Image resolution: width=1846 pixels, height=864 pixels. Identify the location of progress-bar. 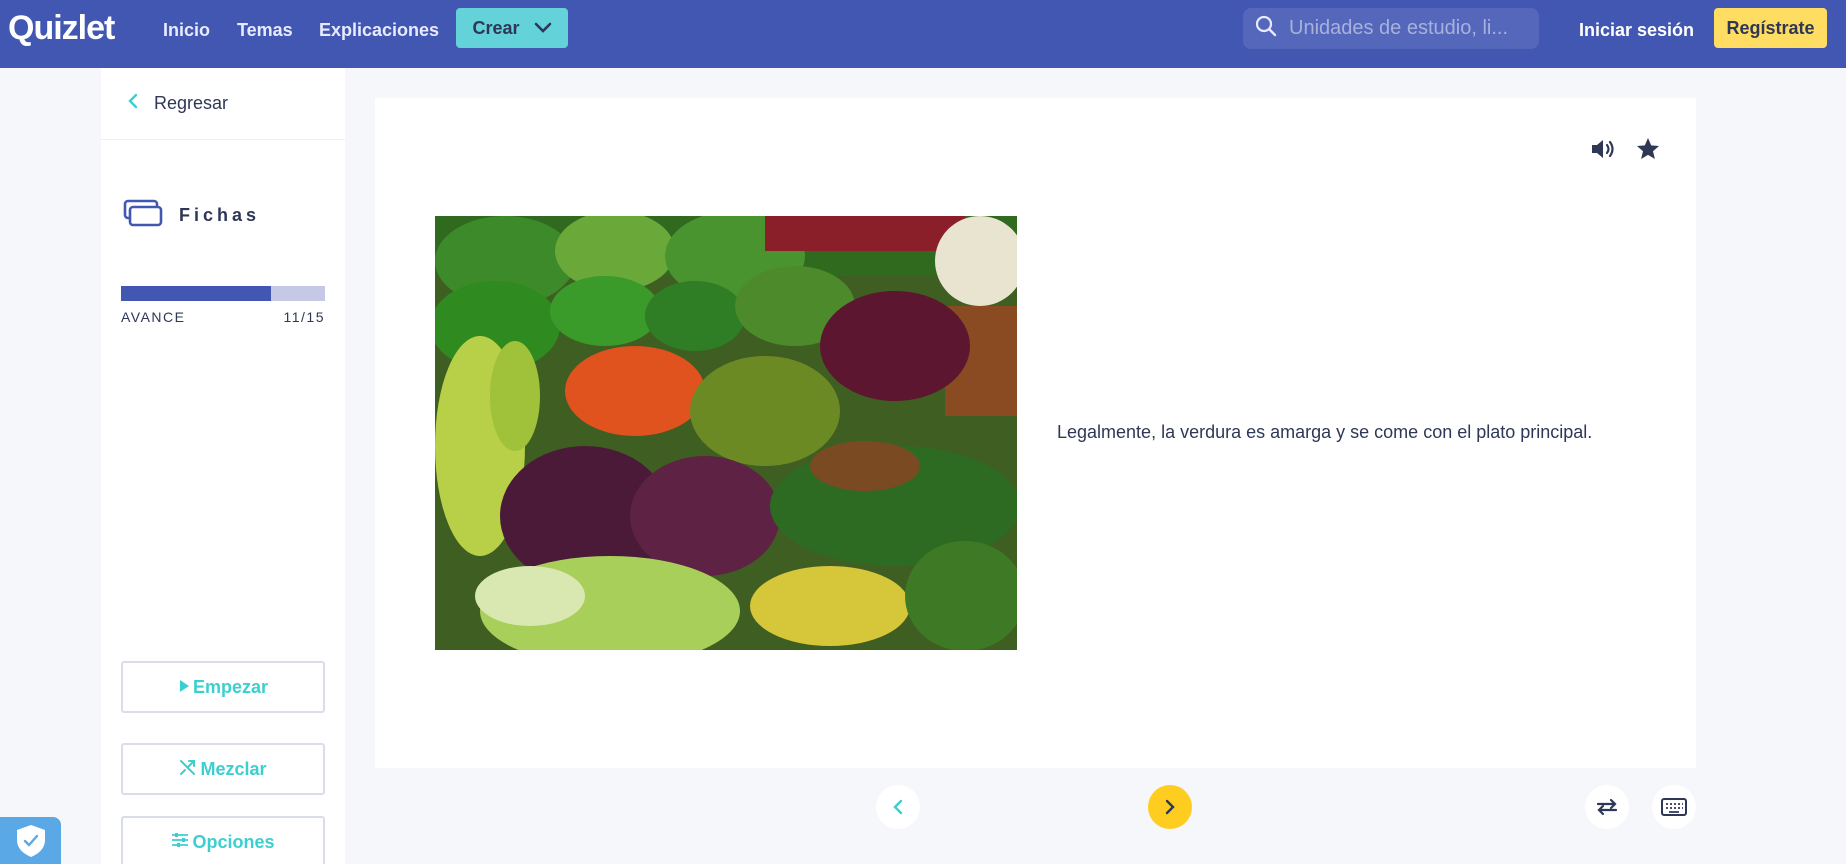
(223, 293).